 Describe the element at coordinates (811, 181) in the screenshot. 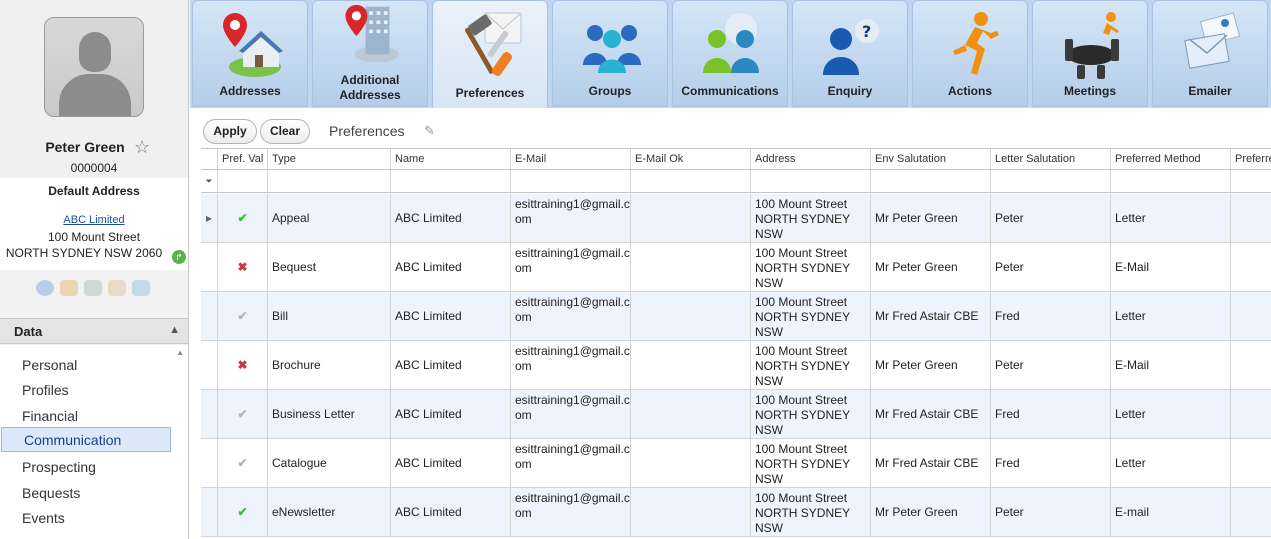

I see `filter-cell-address` at that location.